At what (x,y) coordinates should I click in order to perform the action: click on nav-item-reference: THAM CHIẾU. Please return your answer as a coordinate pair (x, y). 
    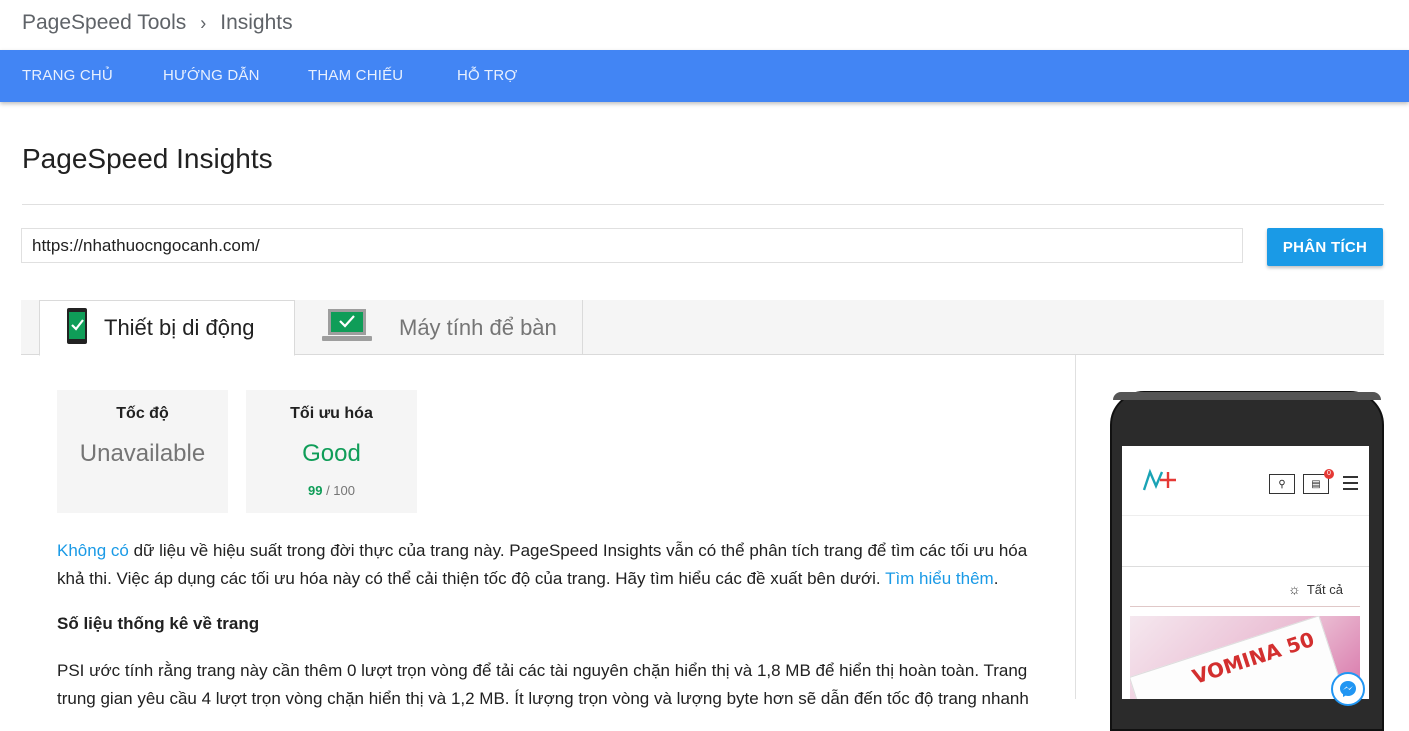
    Looking at the image, I should click on (355, 75).